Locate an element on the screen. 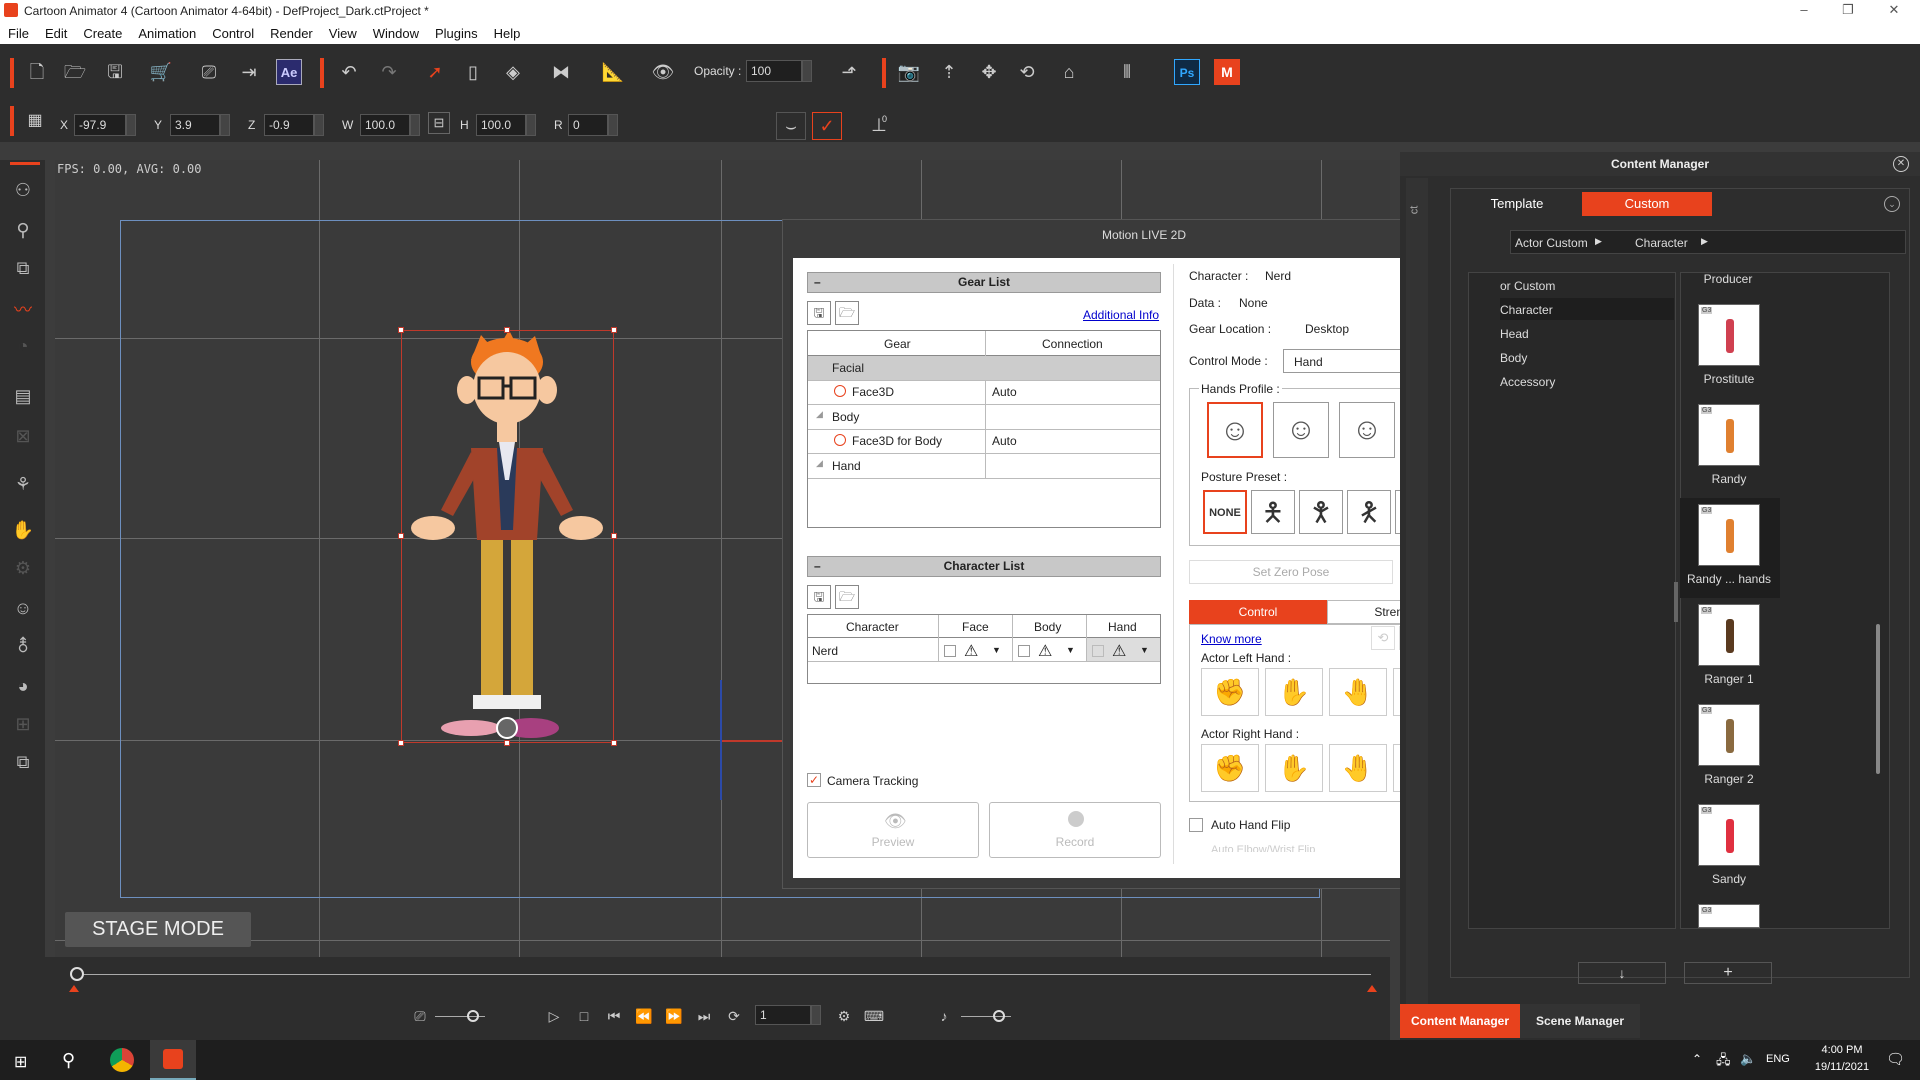 The image size is (1920, 1080). attach-icon: ⬏ is located at coordinates (849, 72).